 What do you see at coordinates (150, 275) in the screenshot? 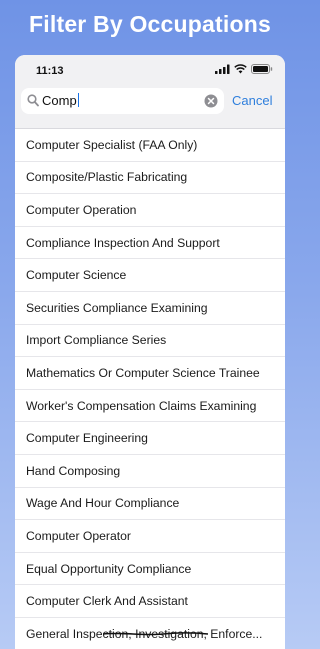
I see `list-item: Computer Science` at bounding box center [150, 275].